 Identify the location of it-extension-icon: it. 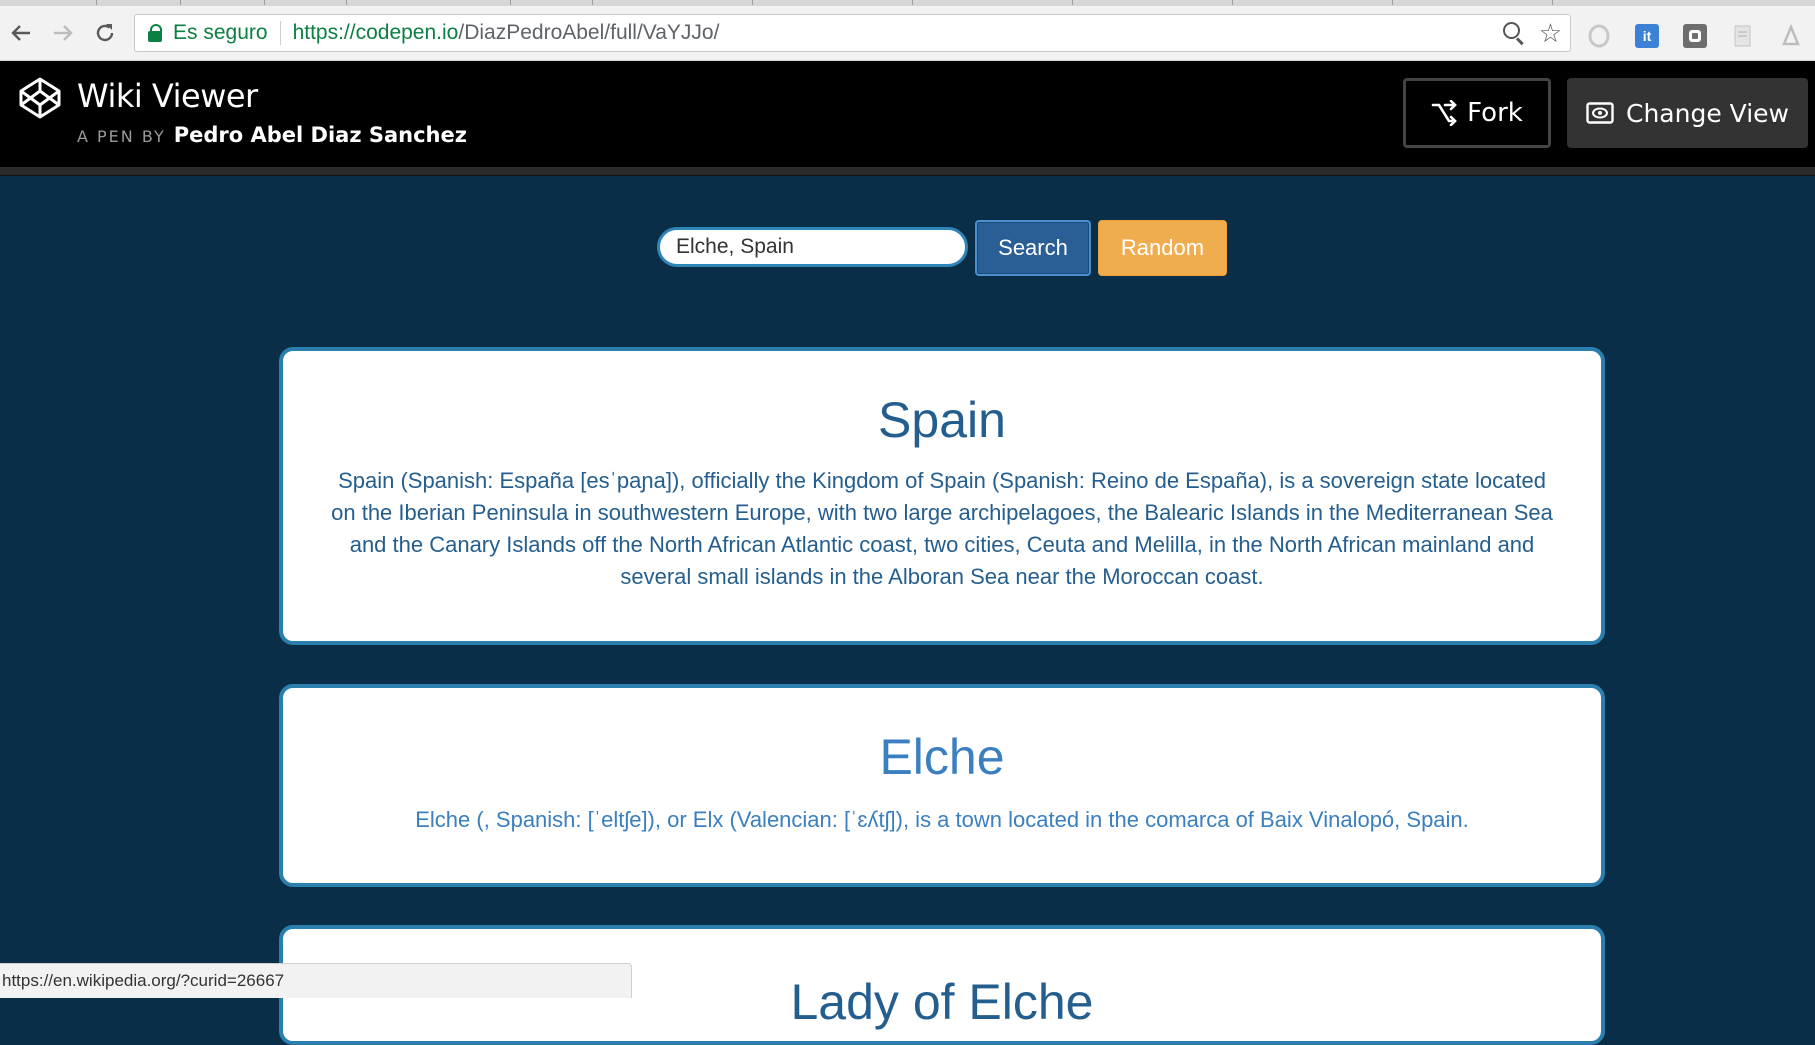
(1647, 36).